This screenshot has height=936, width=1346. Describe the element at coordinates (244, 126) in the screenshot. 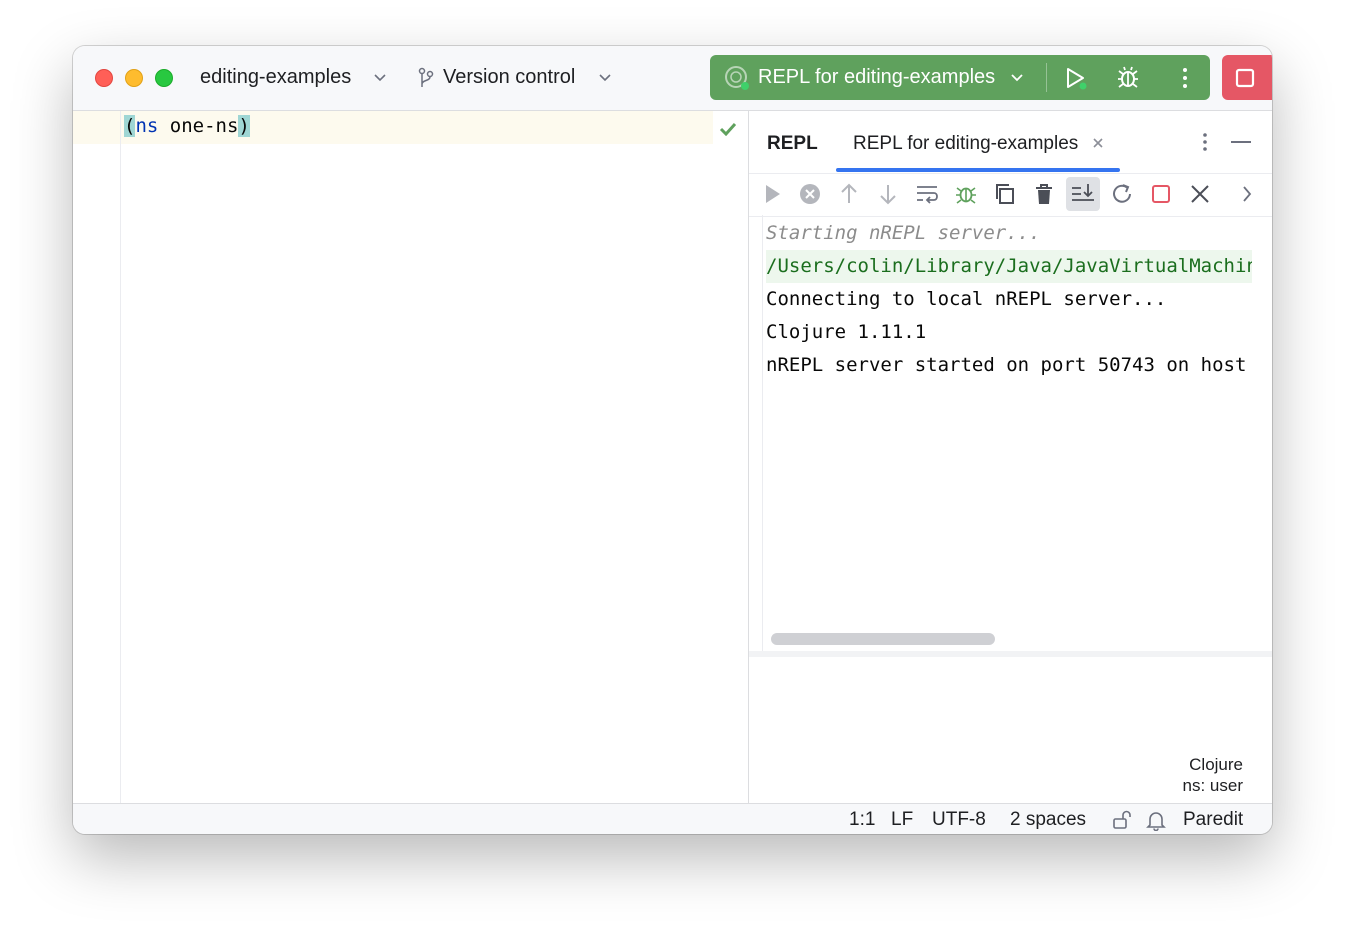

I see `close-paren: )` at that location.